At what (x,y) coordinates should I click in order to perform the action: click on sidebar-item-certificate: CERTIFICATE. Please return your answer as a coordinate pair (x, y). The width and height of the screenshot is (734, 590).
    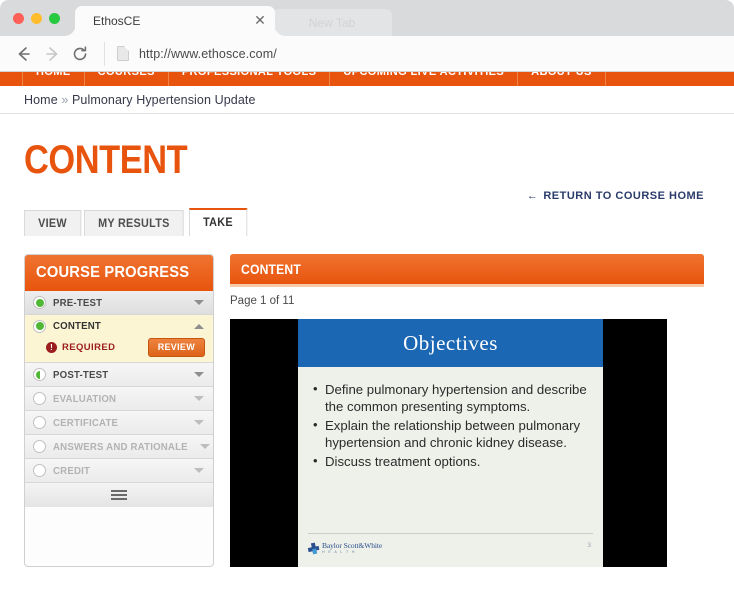
    Looking at the image, I should click on (119, 423).